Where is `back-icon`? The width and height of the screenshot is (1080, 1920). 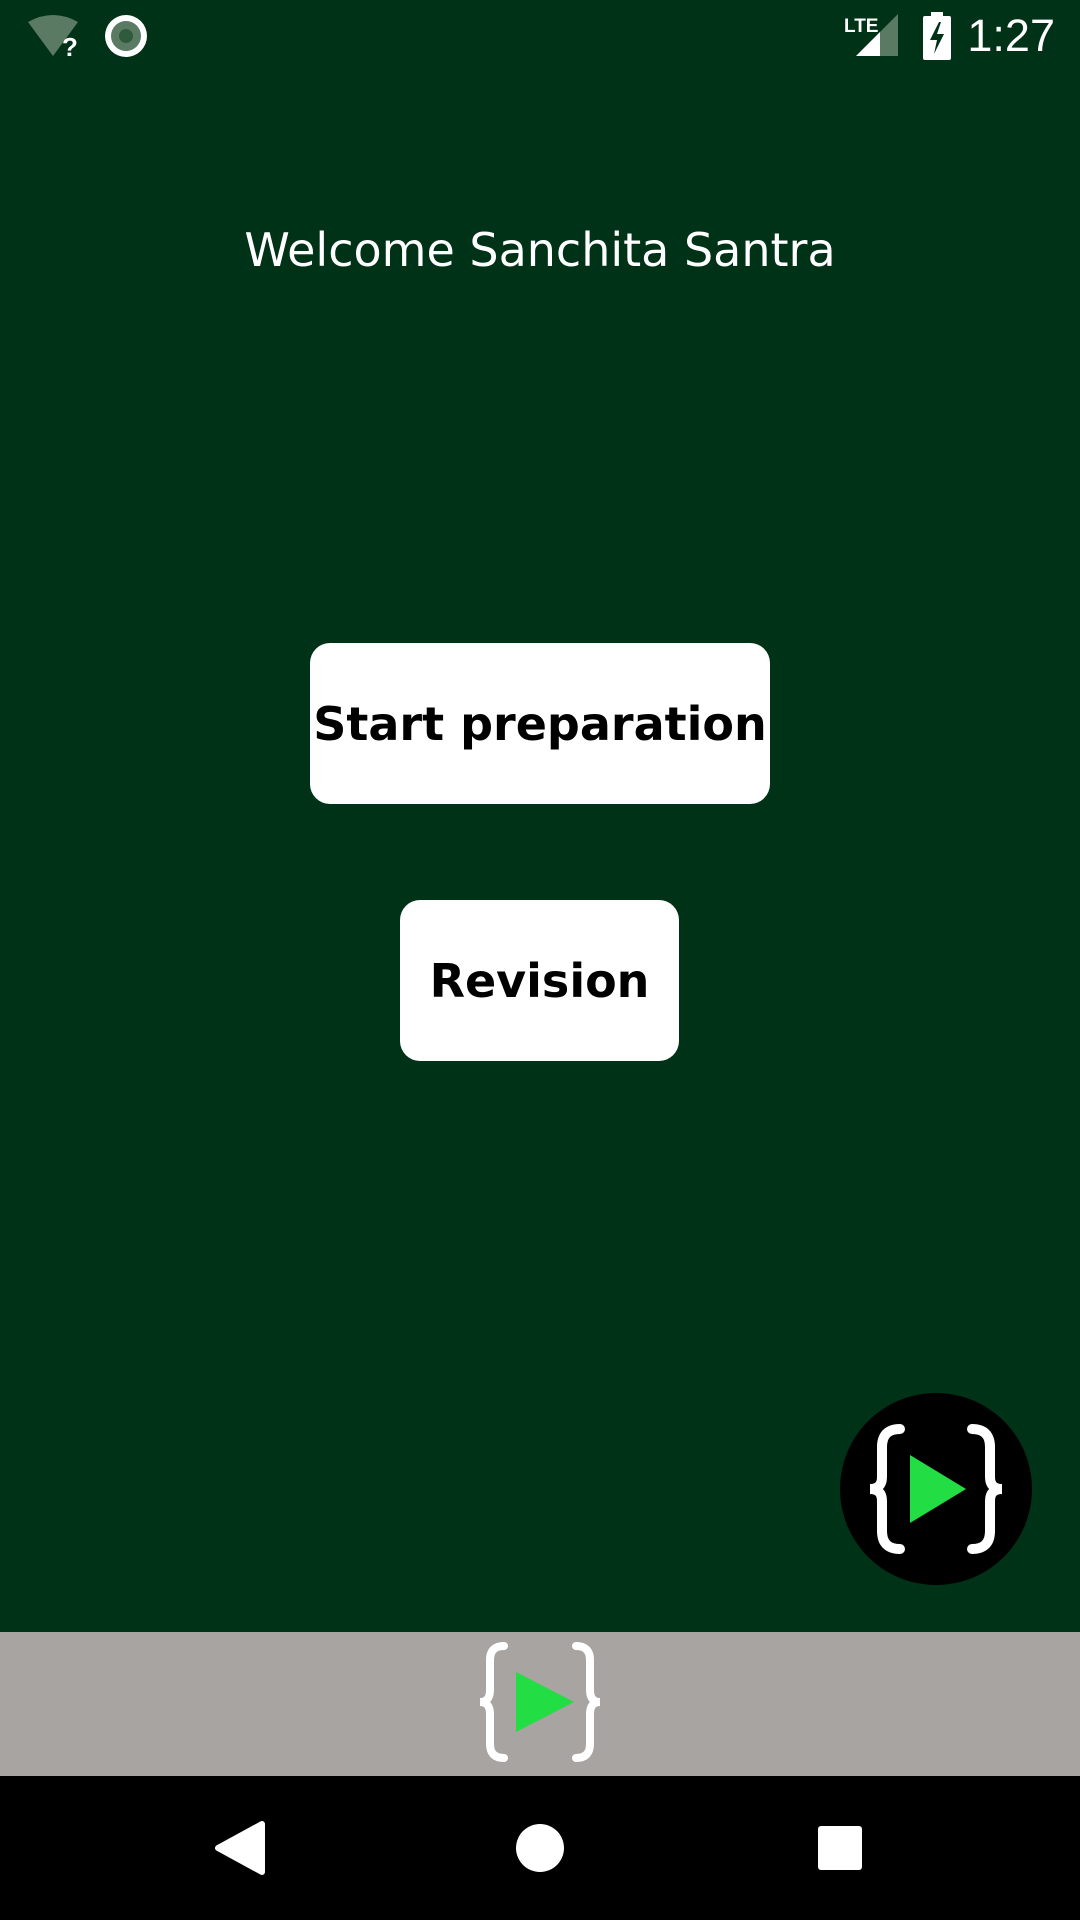 back-icon is located at coordinates (240, 1848).